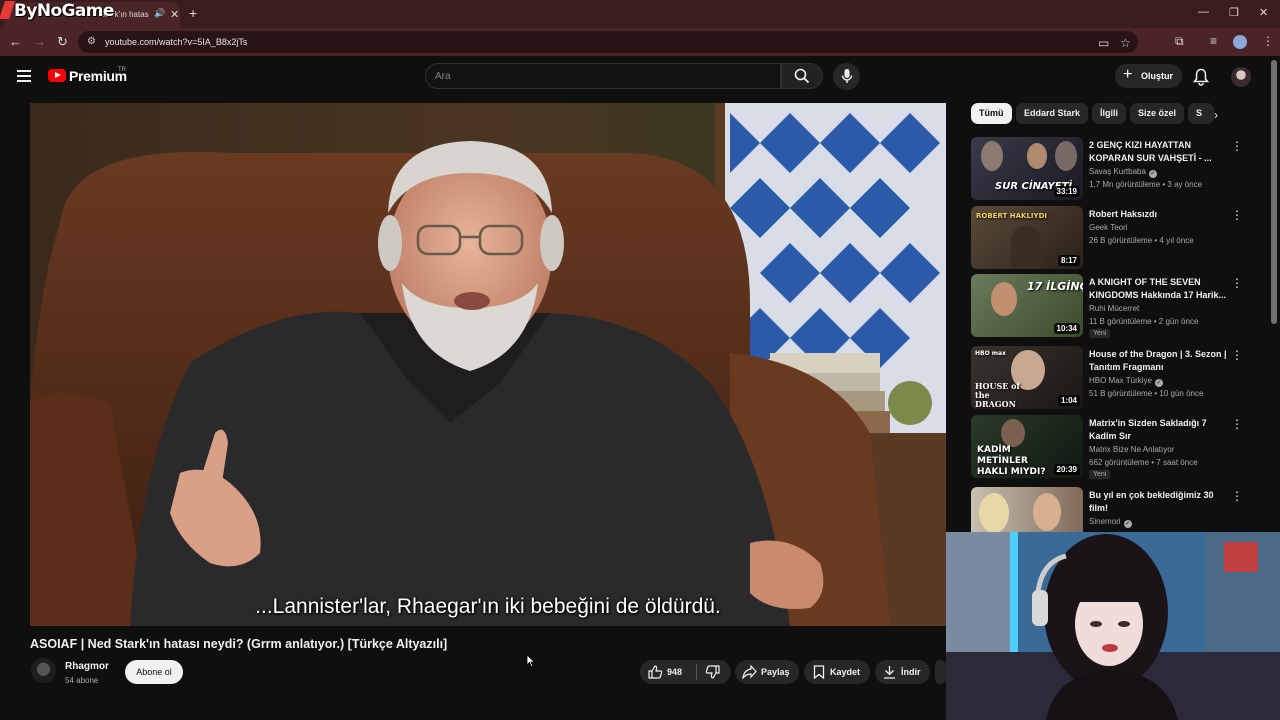 This screenshot has width=1280, height=720. What do you see at coordinates (603, 76) in the screenshot?
I see `search-input: Ara` at bounding box center [603, 76].